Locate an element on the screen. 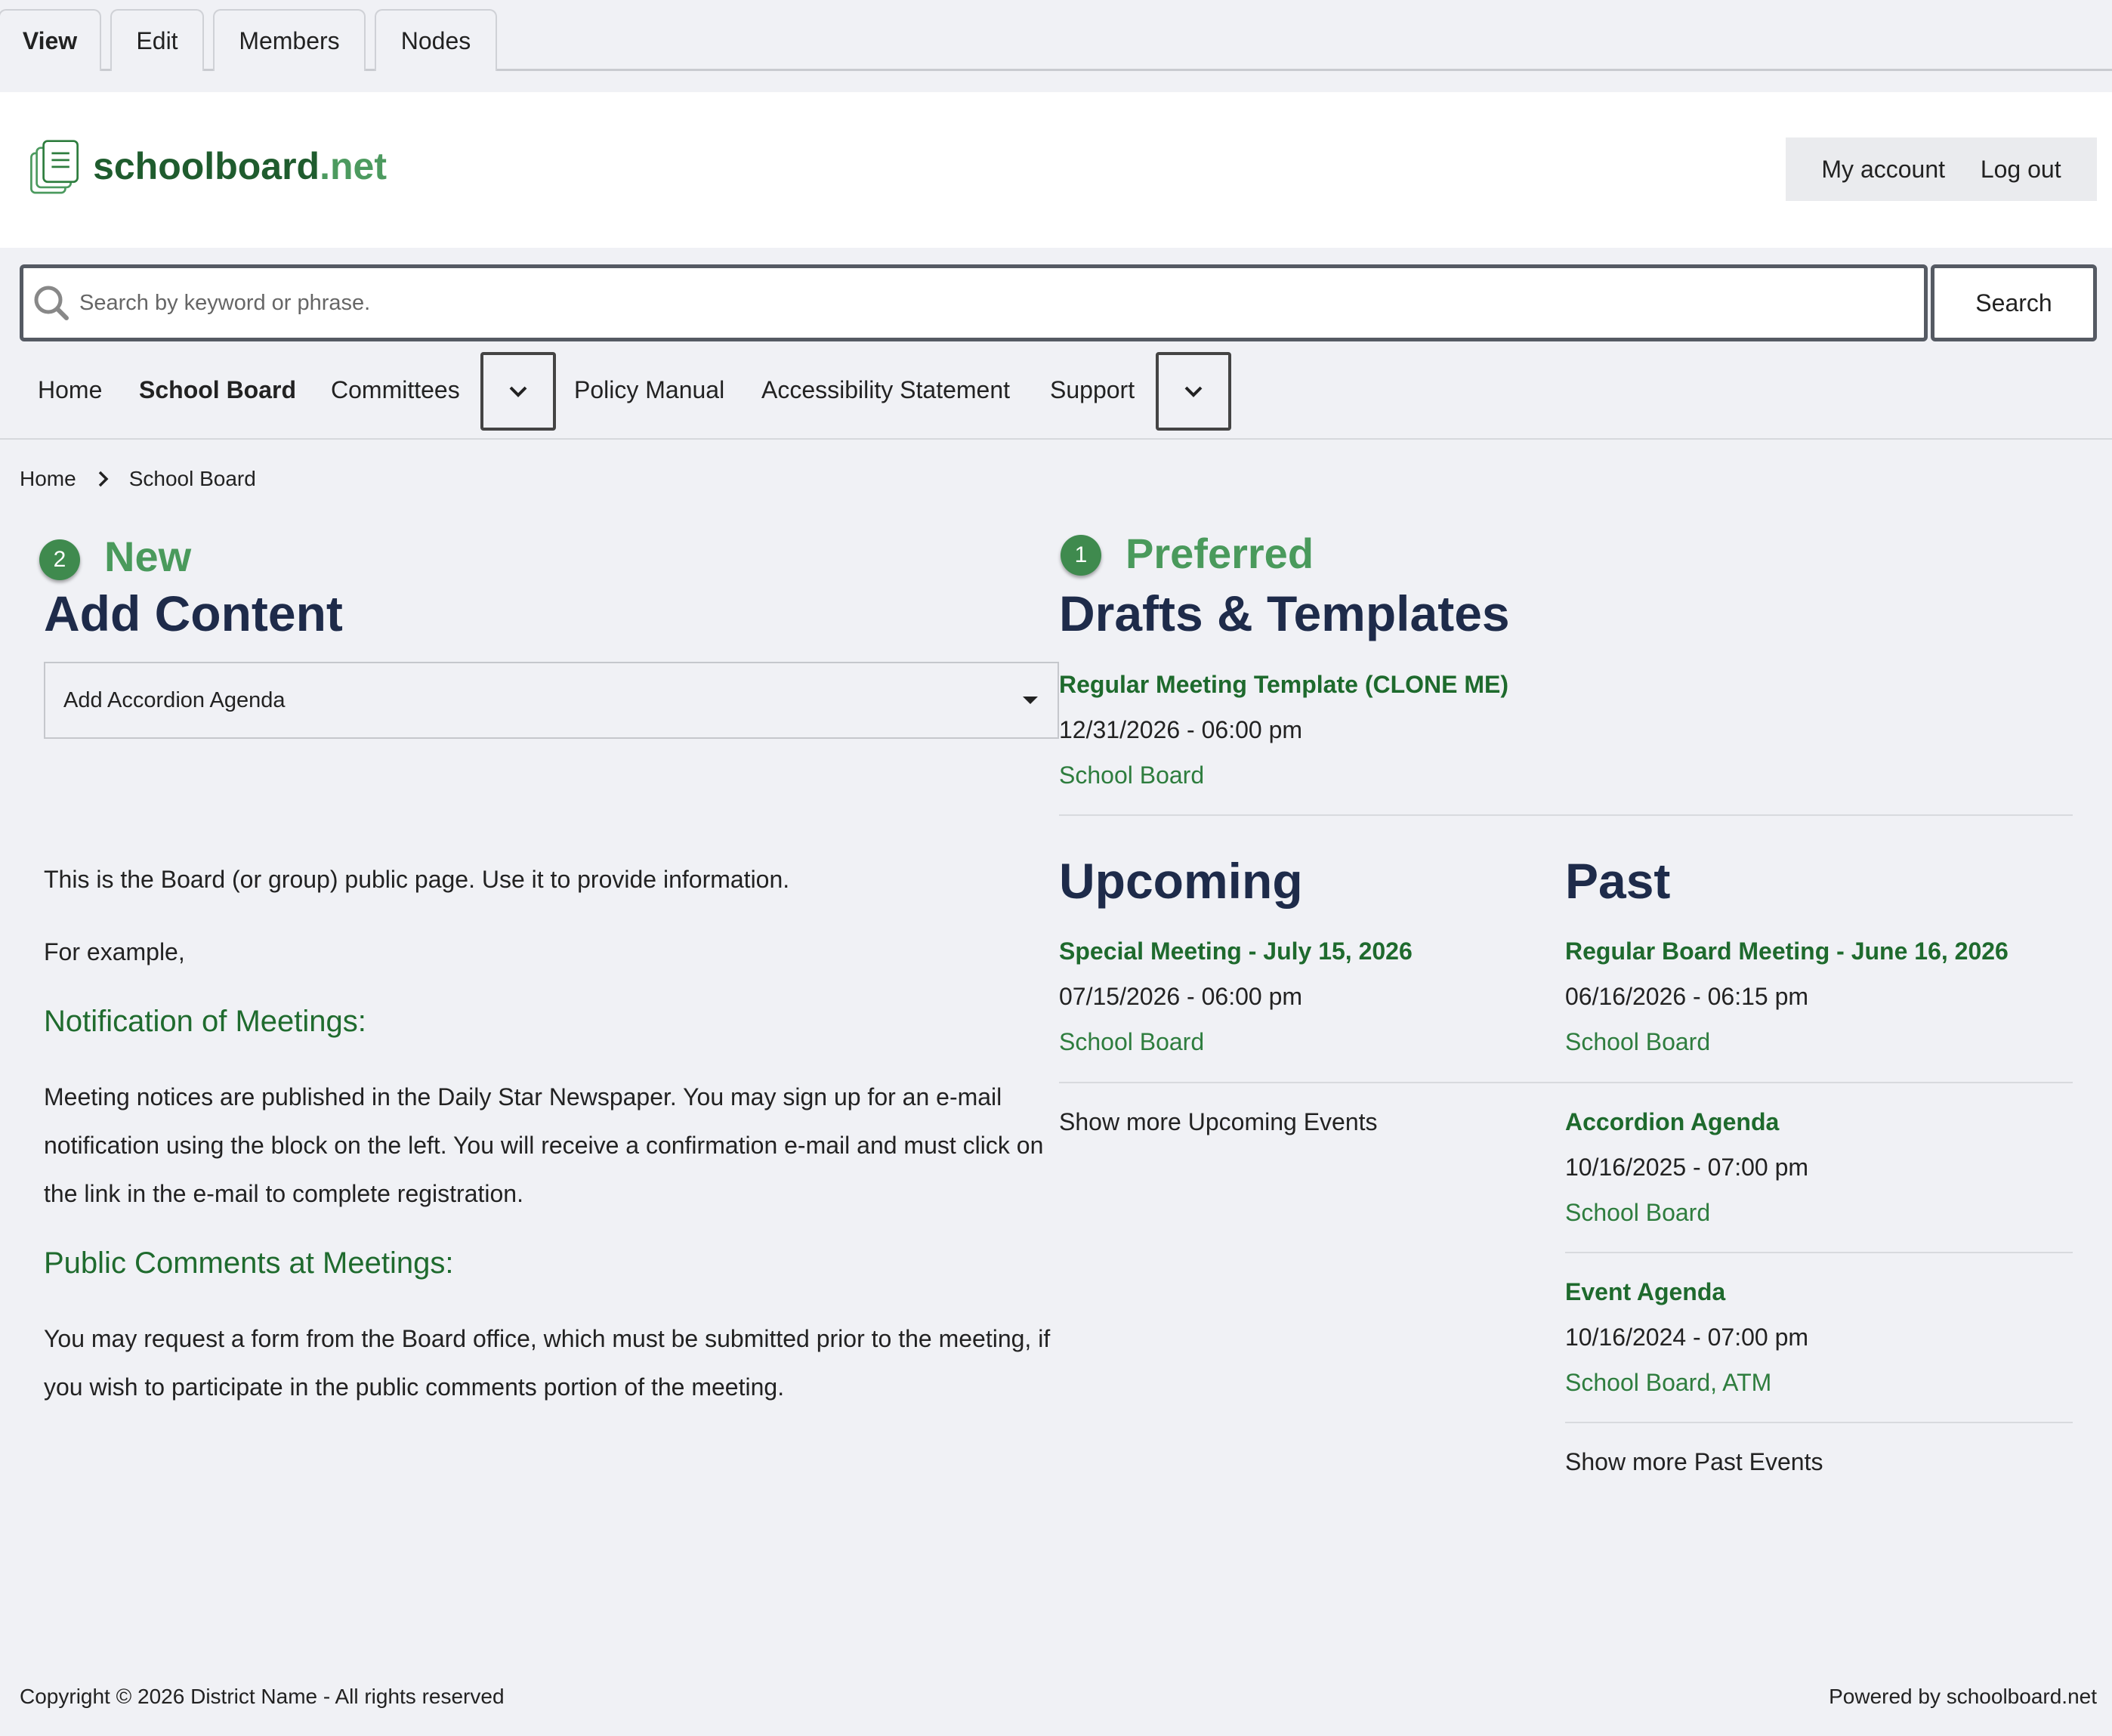 This screenshot has height=1736, width=2112. template-title-link: Regular Meeting Template (CLONE ME) is located at coordinates (1284, 685).